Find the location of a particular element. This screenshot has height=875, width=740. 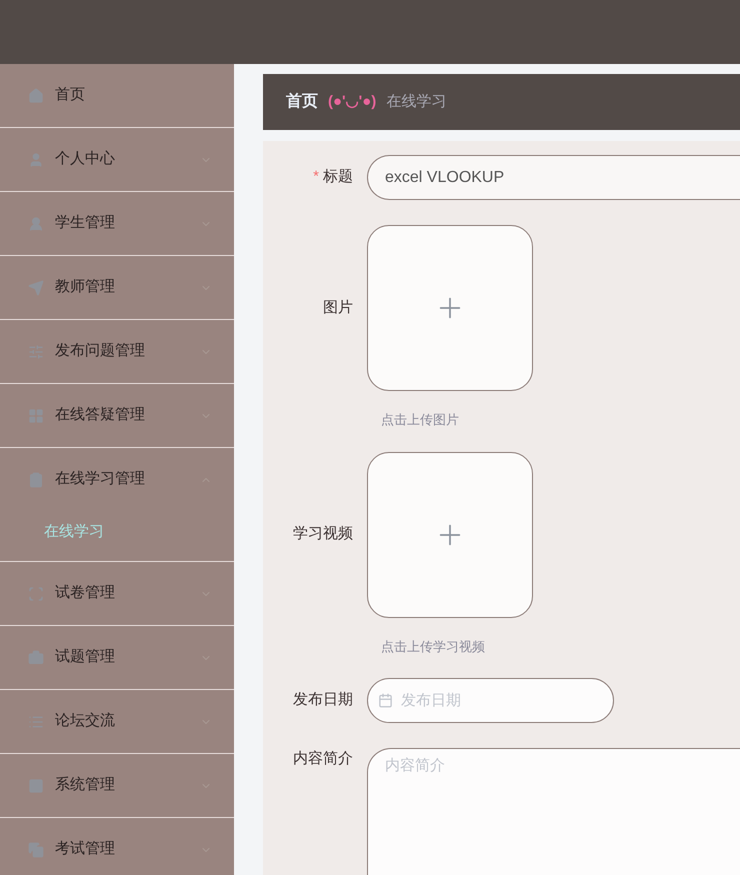

copy-icon is located at coordinates (36, 850).